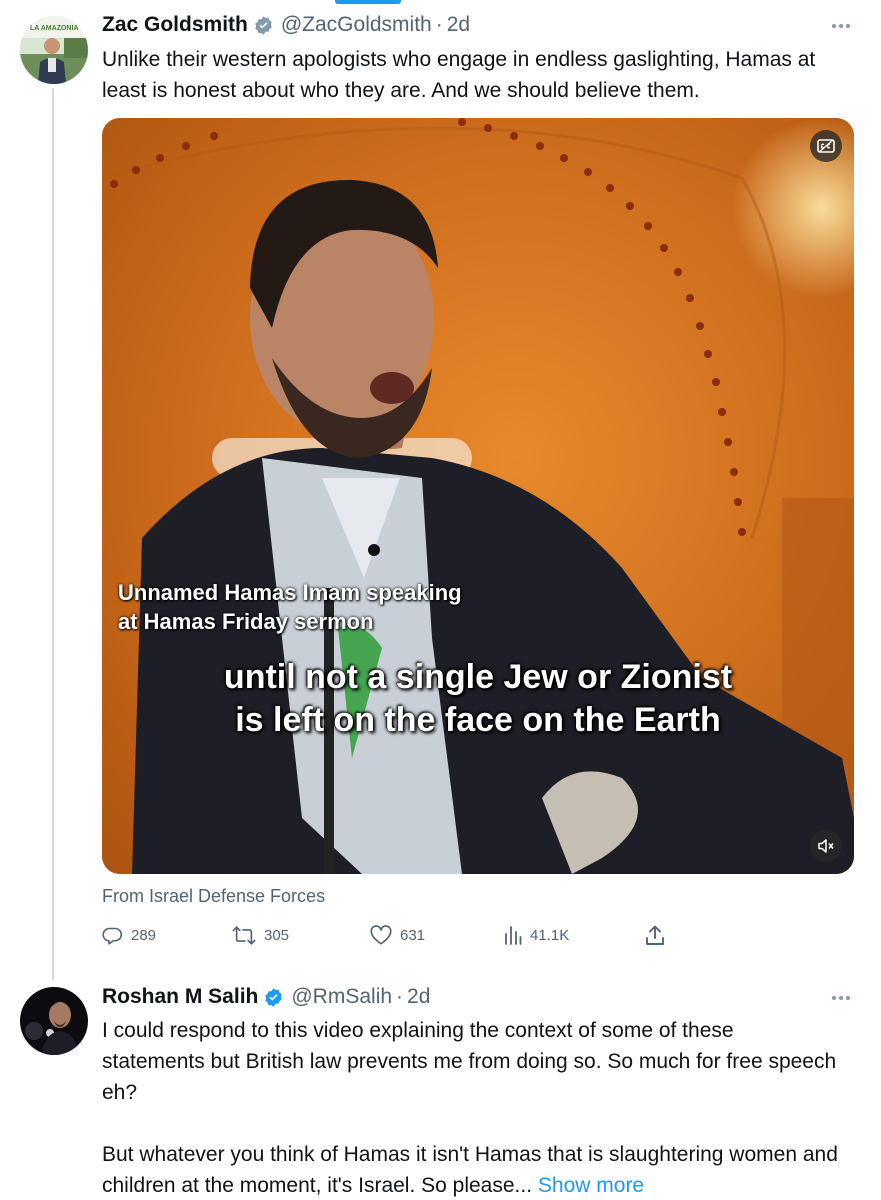  I want to click on avatar, so click(54, 1021).